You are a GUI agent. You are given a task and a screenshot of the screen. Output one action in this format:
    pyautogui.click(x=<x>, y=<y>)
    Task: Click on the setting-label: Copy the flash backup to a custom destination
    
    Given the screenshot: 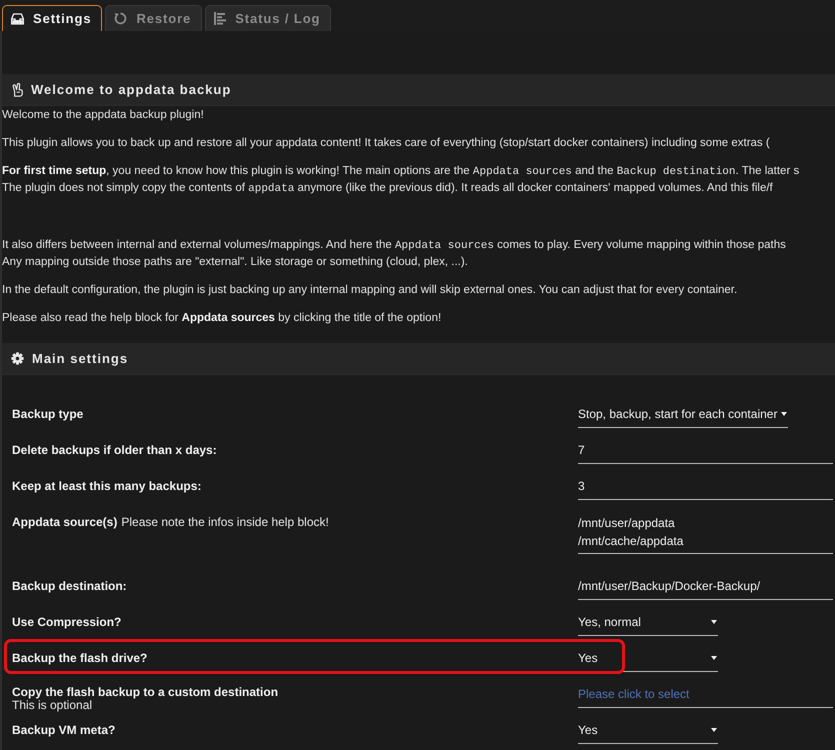 What is the action you would take?
    pyautogui.click(x=145, y=692)
    